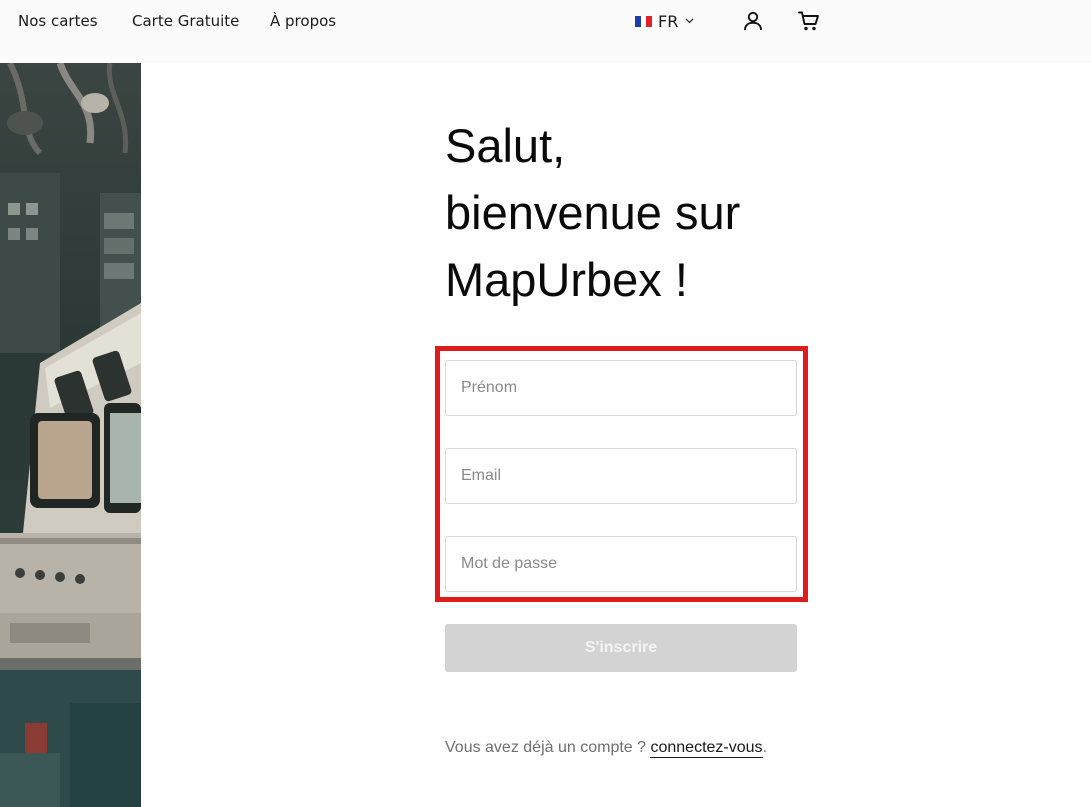 The image size is (1091, 807). What do you see at coordinates (764, 747) in the screenshot?
I see `login-prompt-suffix: .` at bounding box center [764, 747].